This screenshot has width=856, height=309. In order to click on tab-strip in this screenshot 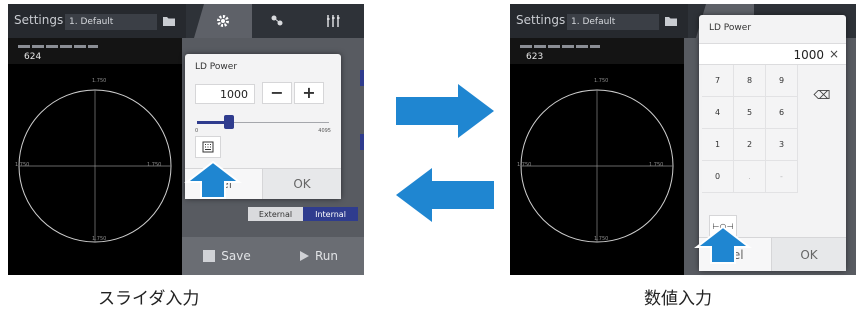, I will do `click(275, 21)`.